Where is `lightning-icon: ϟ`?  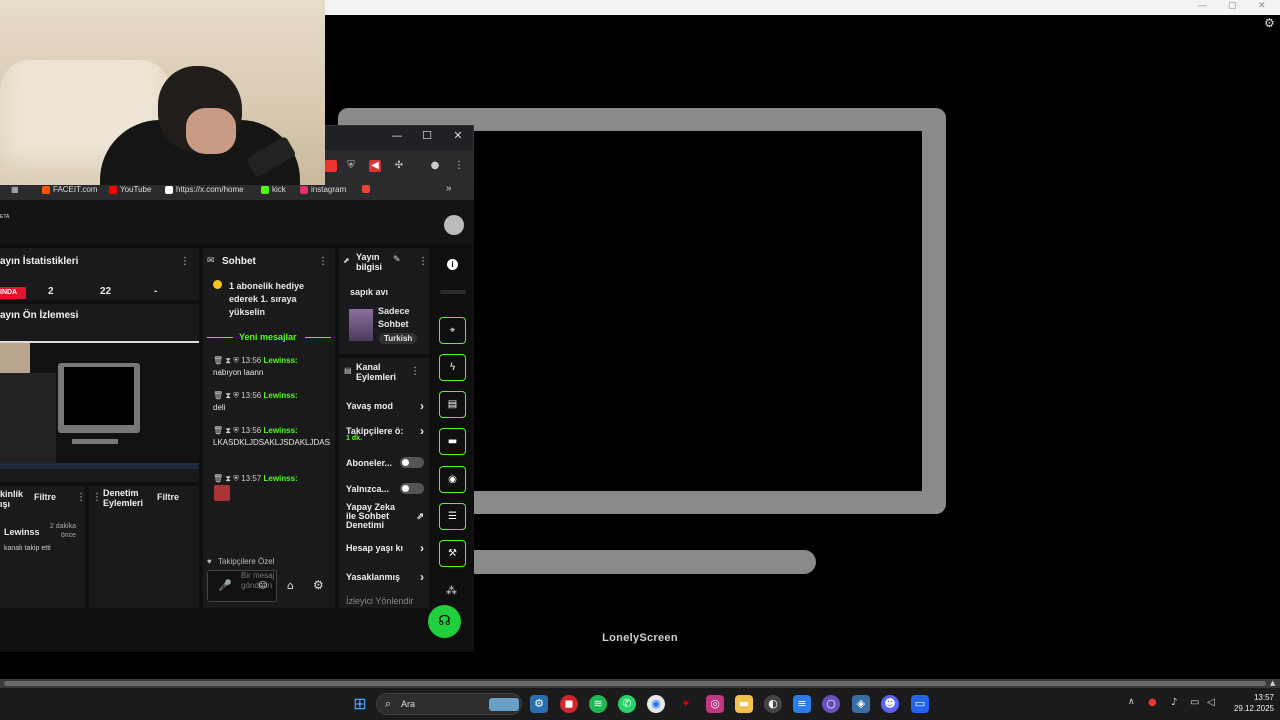 lightning-icon: ϟ is located at coordinates (452, 367).